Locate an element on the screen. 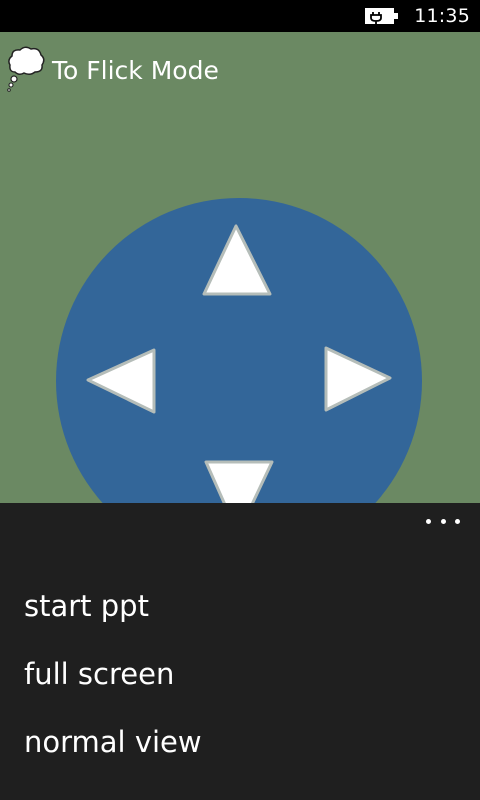 Image resolution: width=480 pixels, height=800 pixels. more-ellipsis-icon is located at coordinates (443, 521).